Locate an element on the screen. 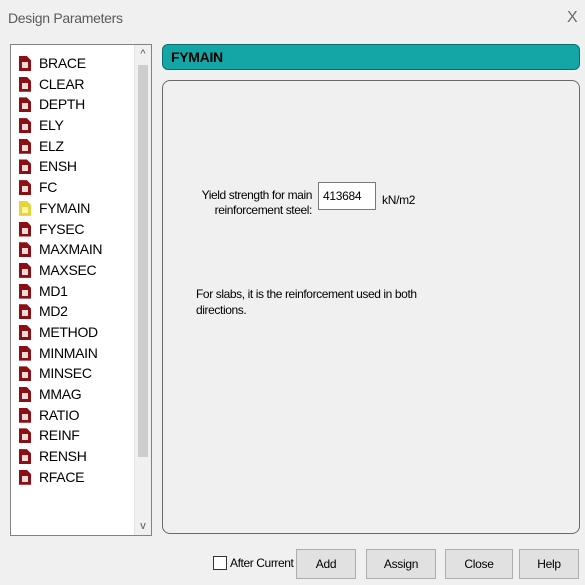 Image resolution: width=585 pixels, height=585 pixels. list-item-ratio: RATIO is located at coordinates (73, 415).